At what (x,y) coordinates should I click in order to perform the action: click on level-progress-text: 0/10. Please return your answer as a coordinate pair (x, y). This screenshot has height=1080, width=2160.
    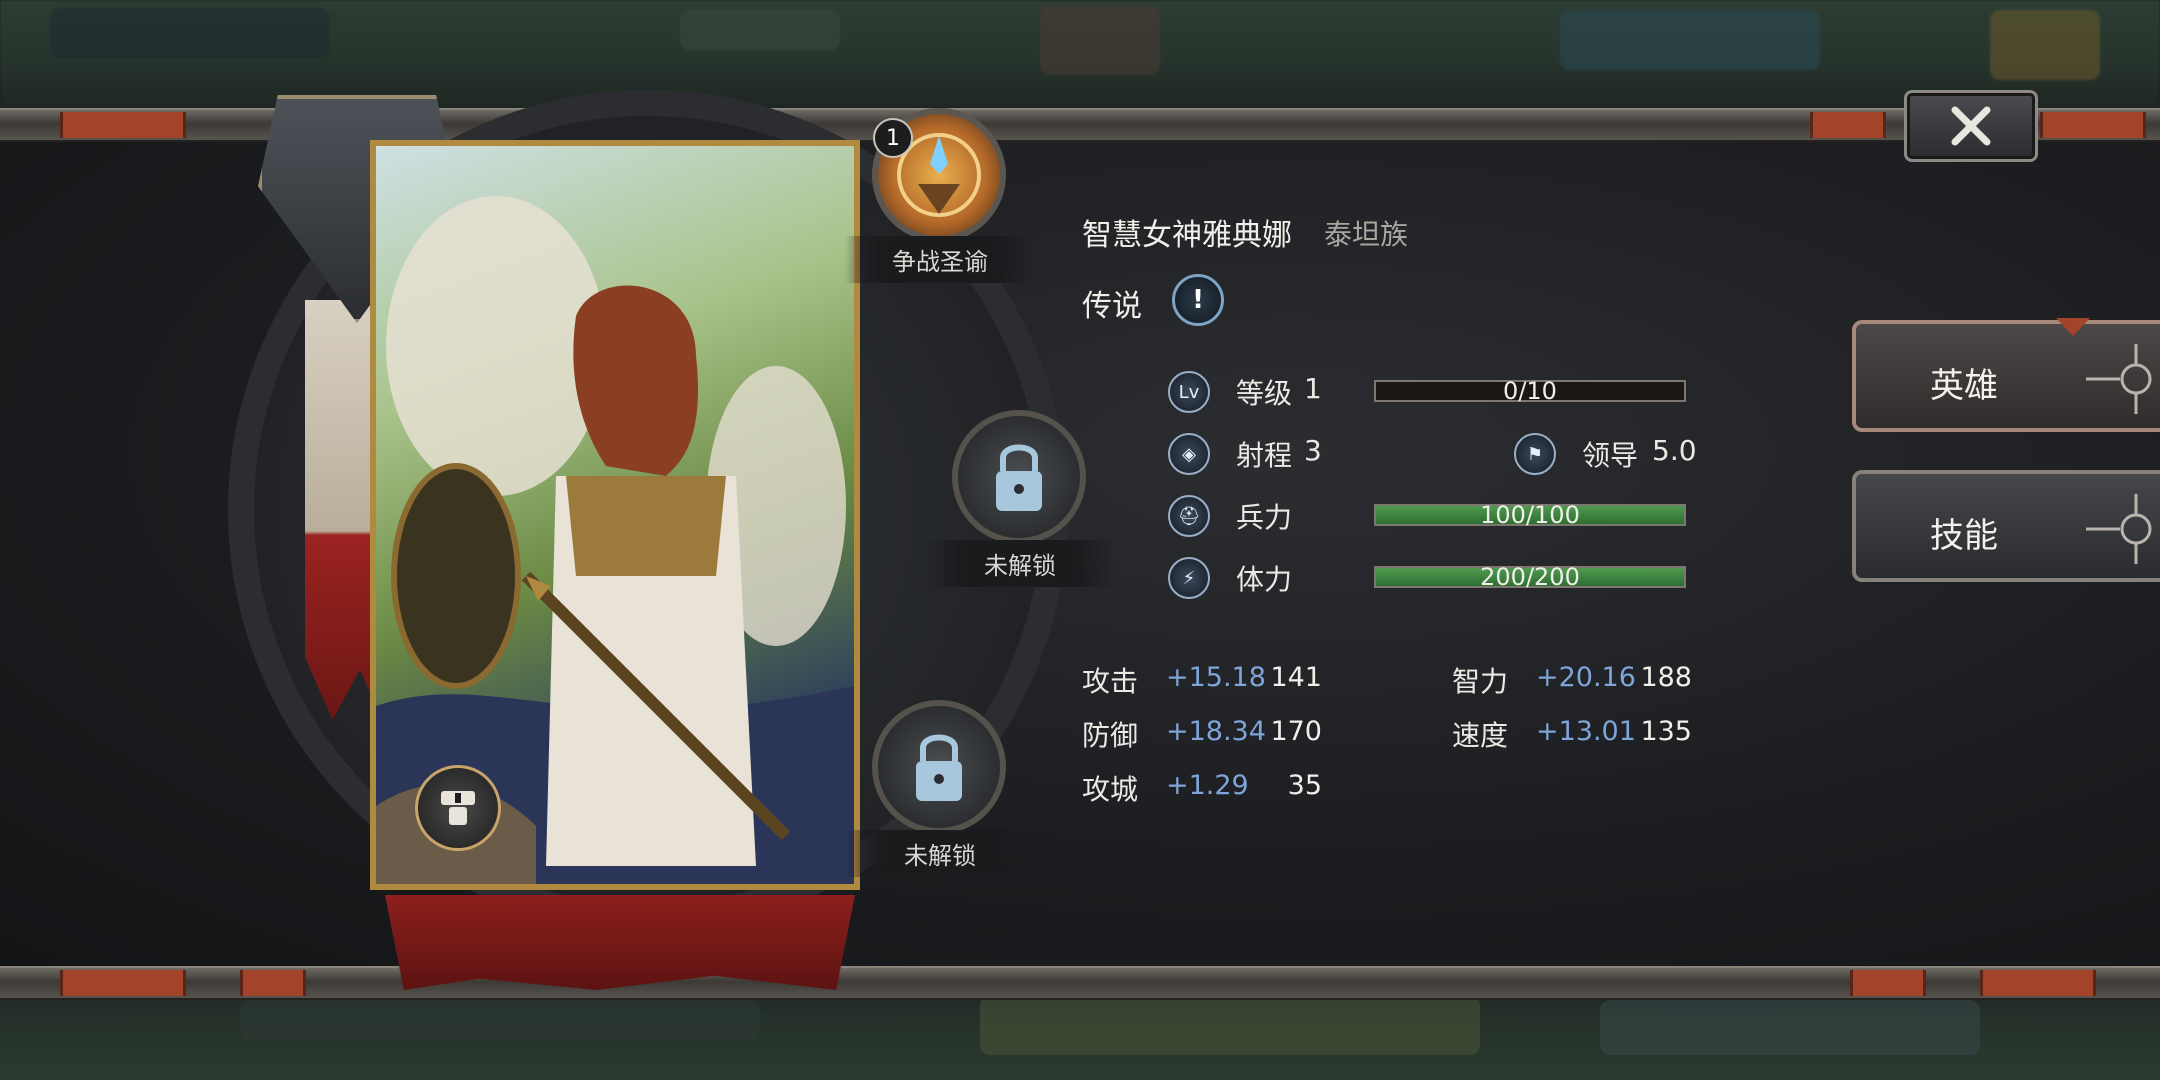
    Looking at the image, I should click on (1530, 391).